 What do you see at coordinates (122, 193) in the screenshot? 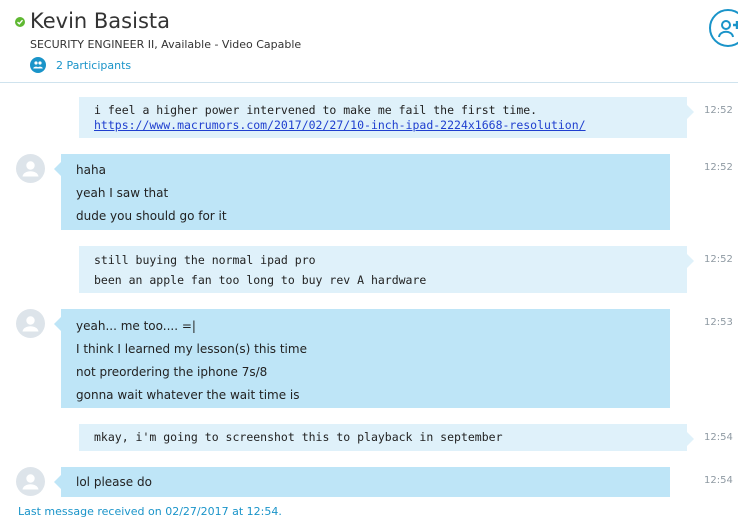
I see `message-text: yeah I saw that` at bounding box center [122, 193].